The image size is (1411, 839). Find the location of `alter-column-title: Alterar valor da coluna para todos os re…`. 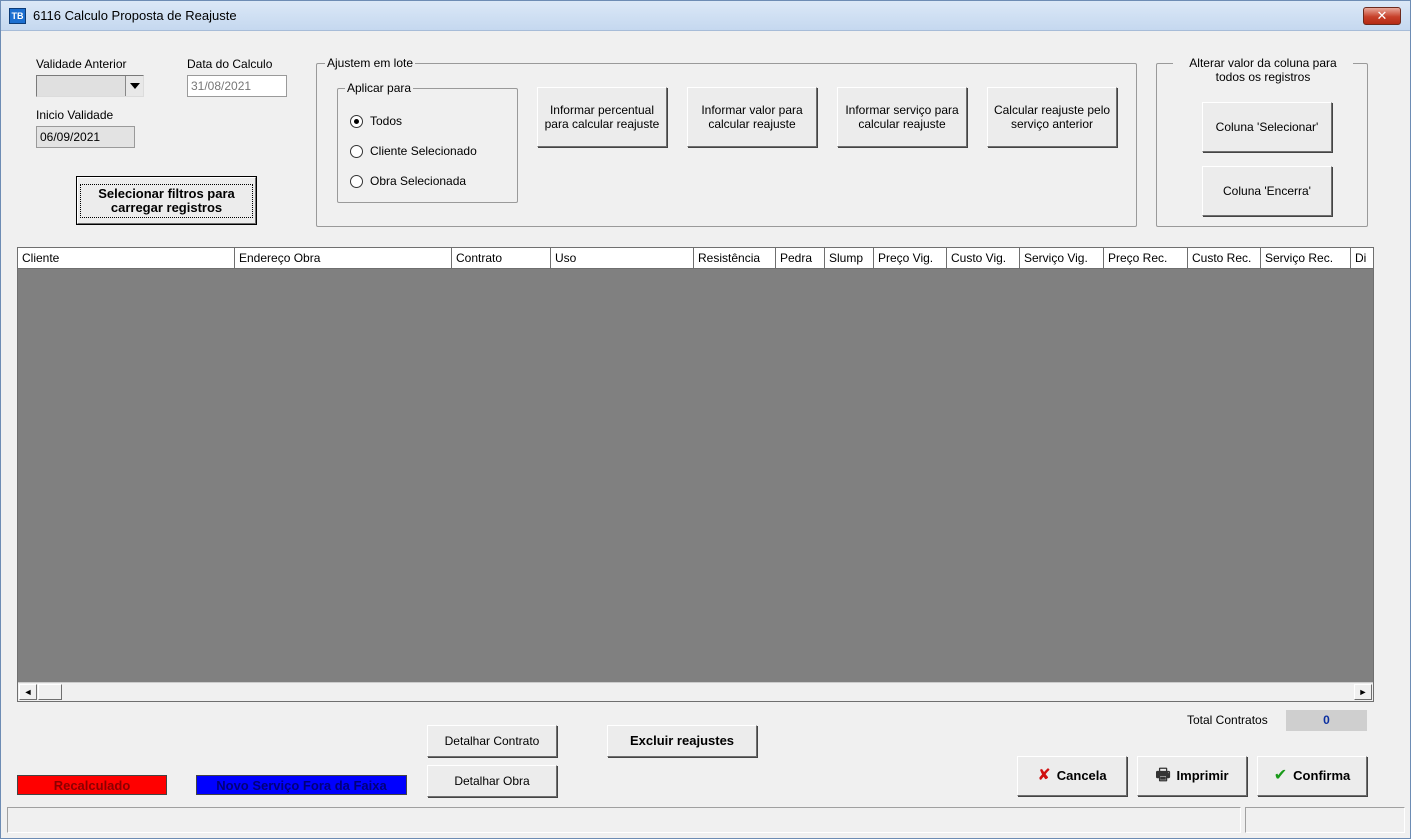

alter-column-title: Alterar valor da coluna para todos os re… is located at coordinates (1263, 70).